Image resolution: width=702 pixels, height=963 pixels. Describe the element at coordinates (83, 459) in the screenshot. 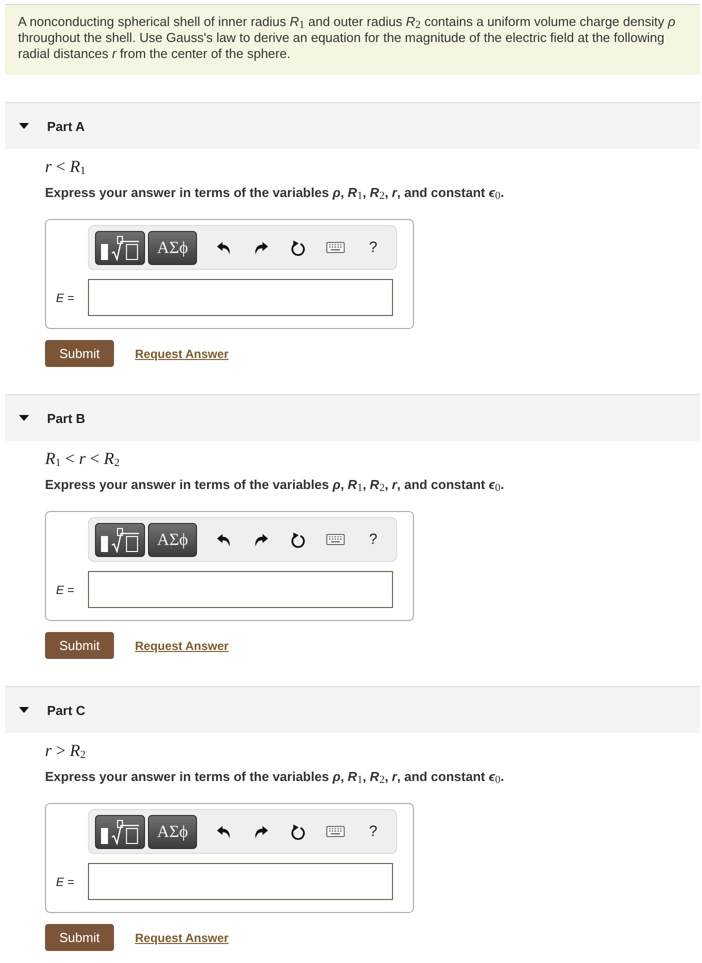

I see `condition-text: R$_{1}$ < r < R$_{2}$` at that location.